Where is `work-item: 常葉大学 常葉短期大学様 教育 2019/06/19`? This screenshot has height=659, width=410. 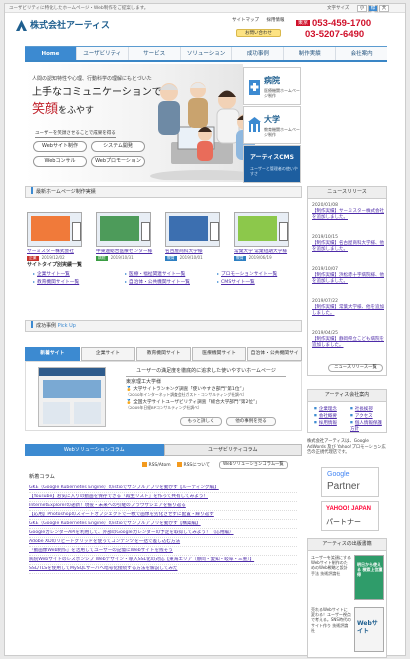
work-item: 常葉大学 常葉短期大学様 教育 2019/06/19 is located at coordinates (265, 236).